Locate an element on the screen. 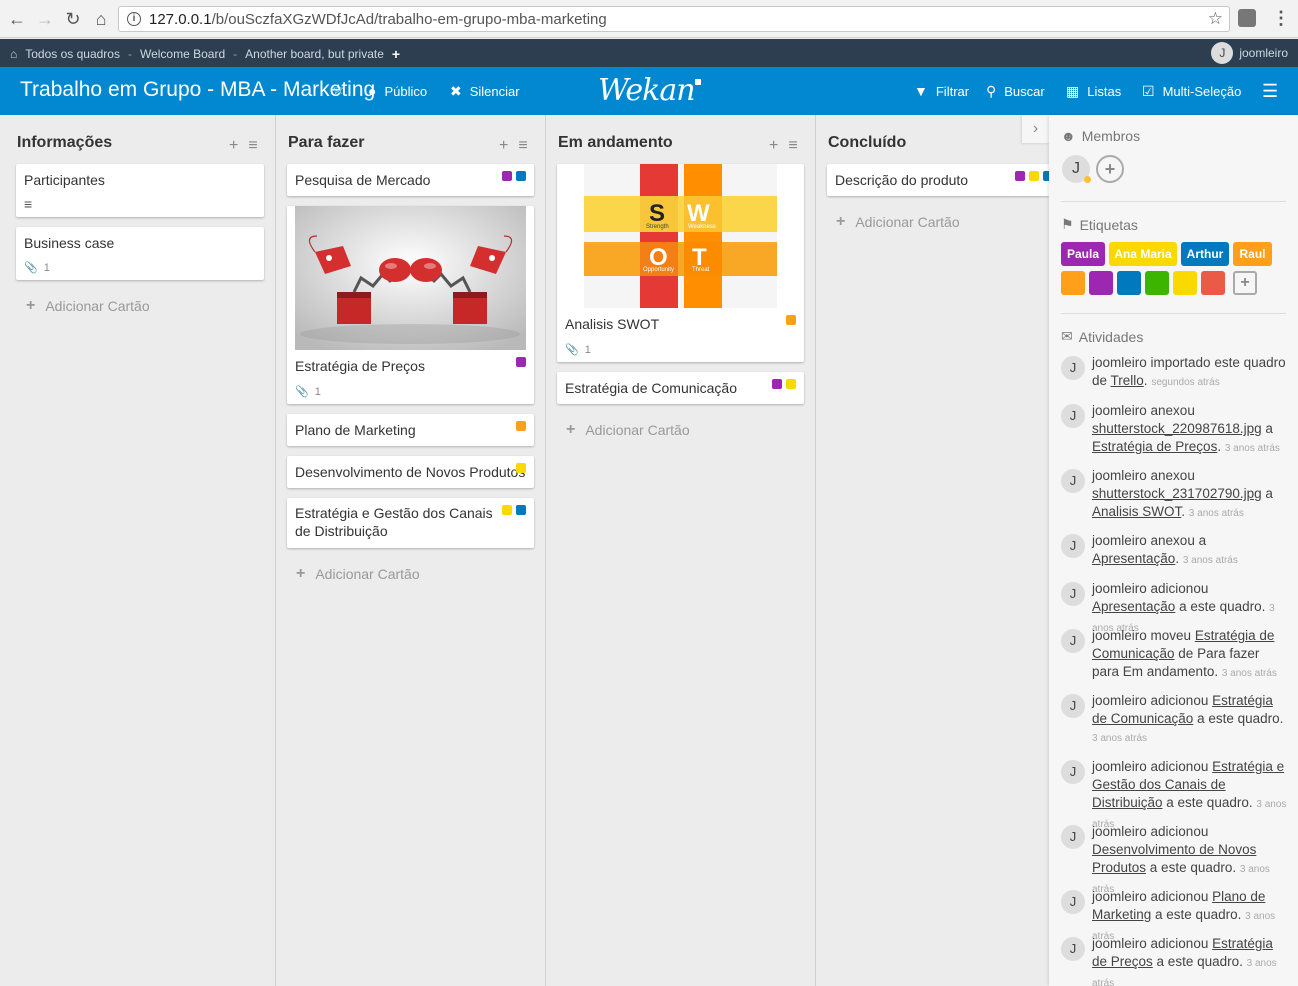 The width and height of the screenshot is (1298, 986). card: Desenvolvimento de Novos Produtos is located at coordinates (410, 472).